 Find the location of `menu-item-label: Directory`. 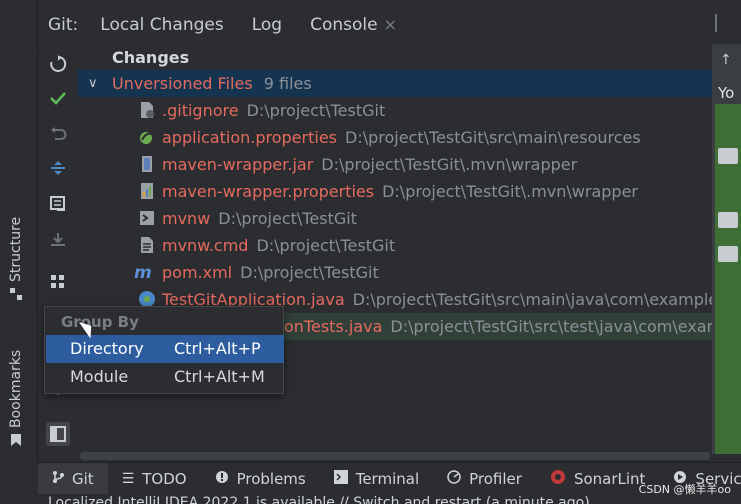

menu-item-label: Directory is located at coordinates (107, 348).